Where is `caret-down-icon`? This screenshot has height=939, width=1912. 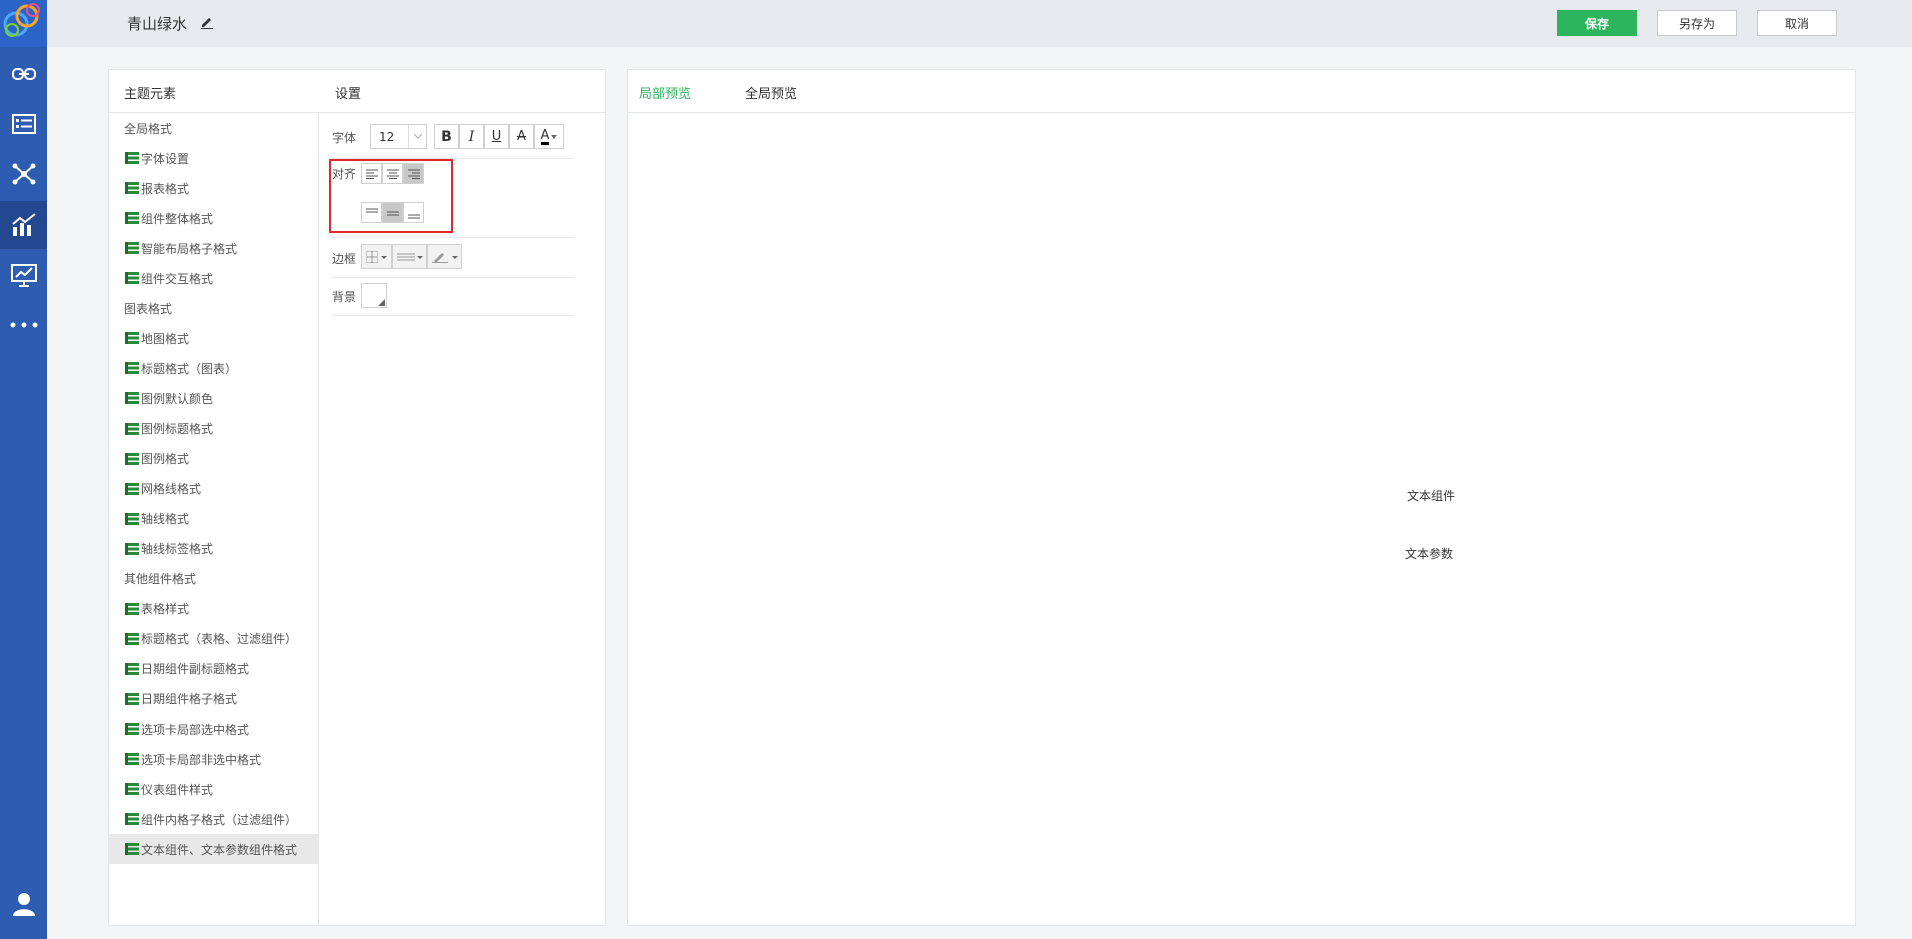 caret-down-icon is located at coordinates (554, 136).